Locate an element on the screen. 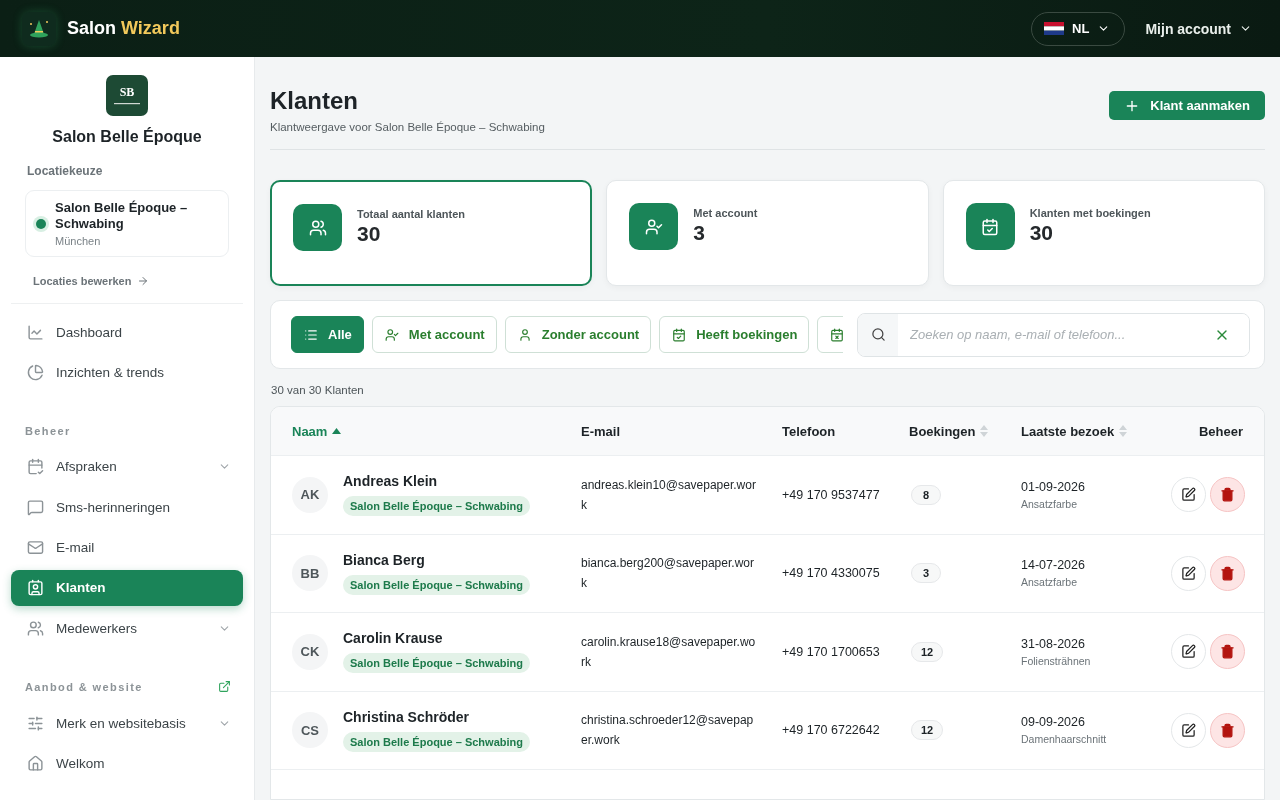  filter-chip: Heeft boekingen is located at coordinates (734, 334).